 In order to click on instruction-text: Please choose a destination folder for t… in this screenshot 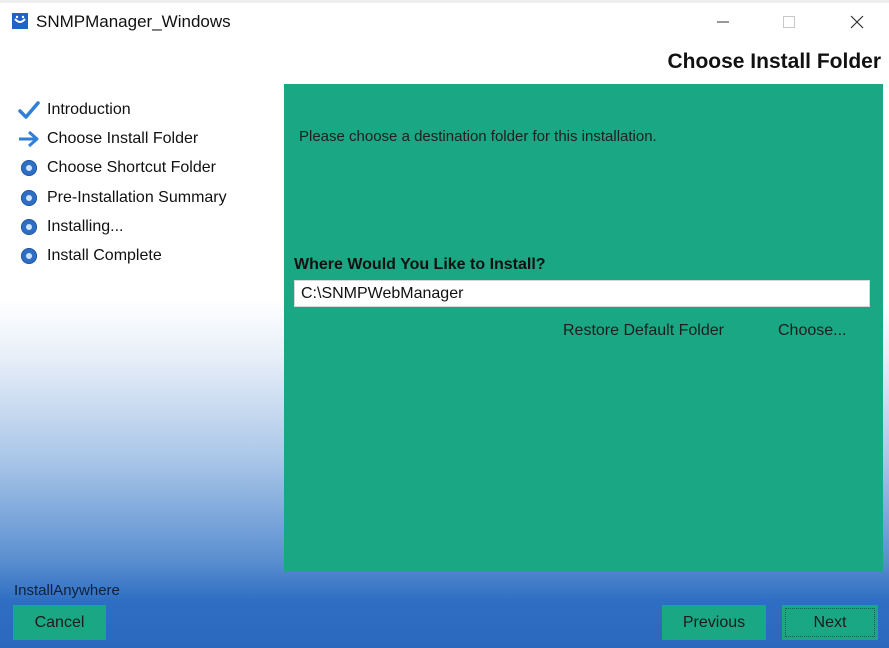, I will do `click(478, 136)`.